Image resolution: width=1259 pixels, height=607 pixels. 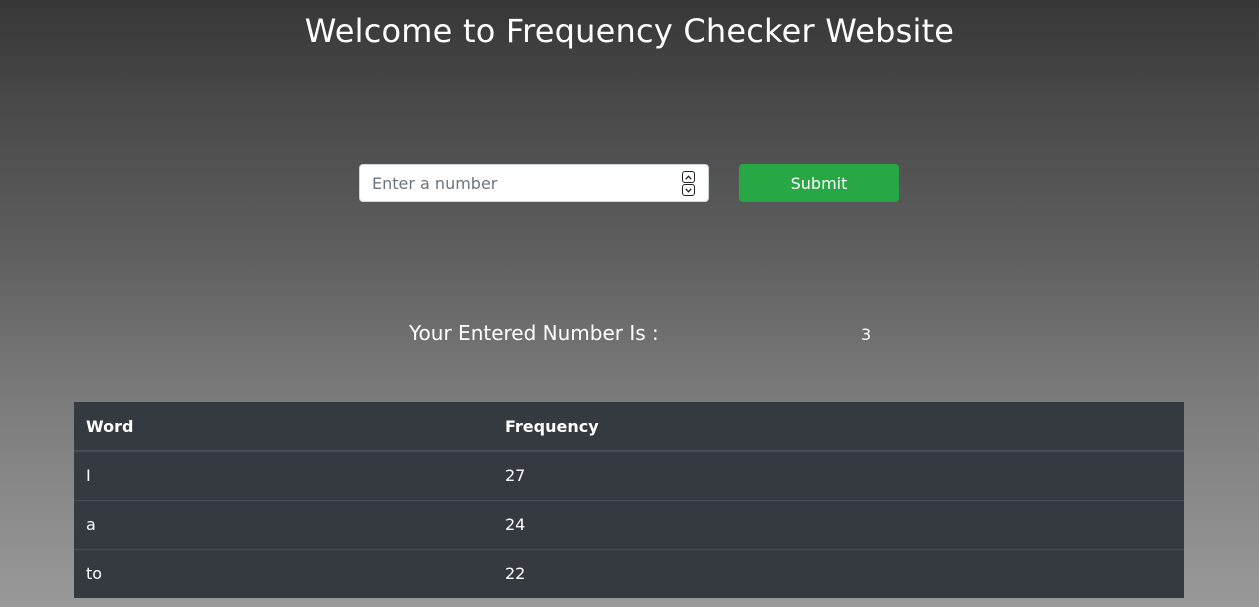 I want to click on entered-number-value: 3, so click(x=866, y=334).